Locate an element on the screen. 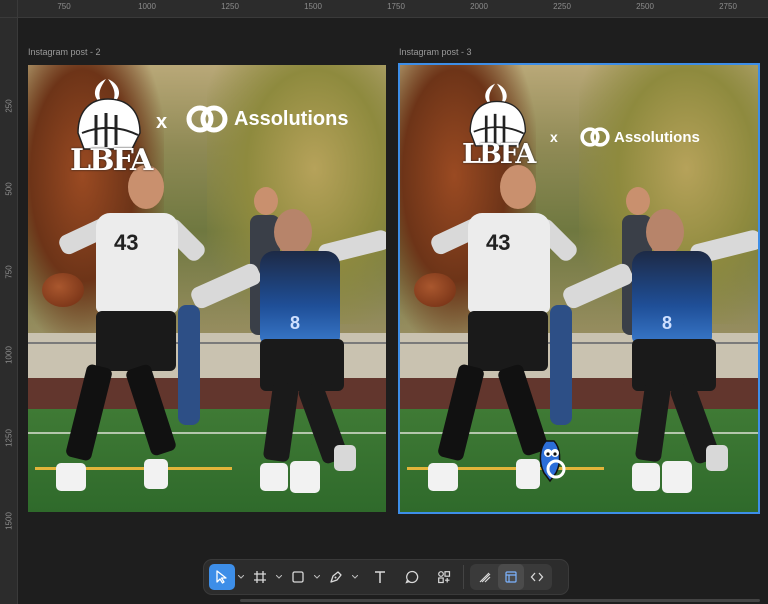 This screenshot has height=604, width=768. move-tool-button is located at coordinates (222, 577).